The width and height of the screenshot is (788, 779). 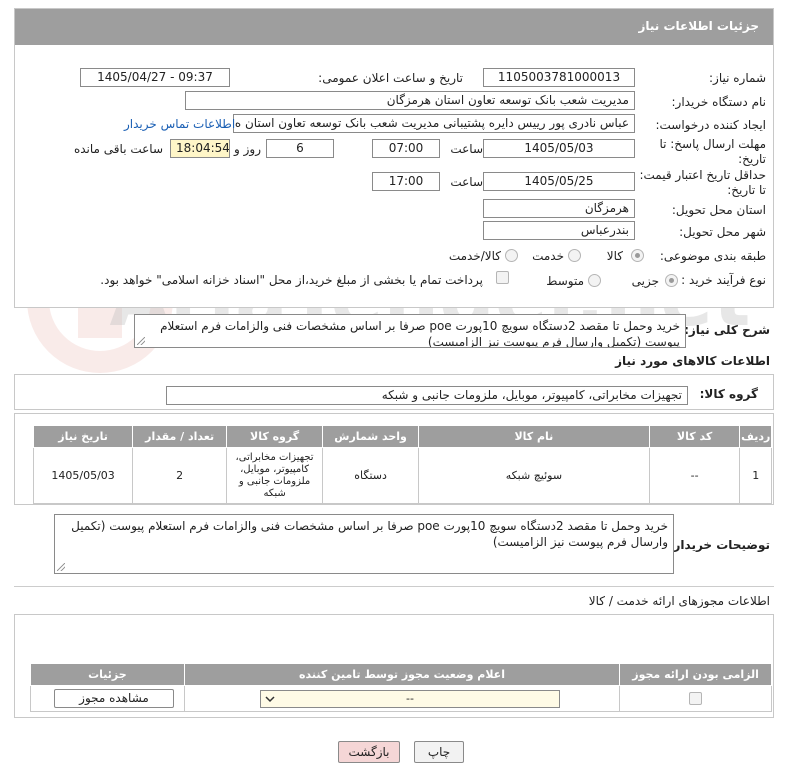 What do you see at coordinates (200, 148) in the screenshot?
I see `remaining-time-field: 18:04:54` at bounding box center [200, 148].